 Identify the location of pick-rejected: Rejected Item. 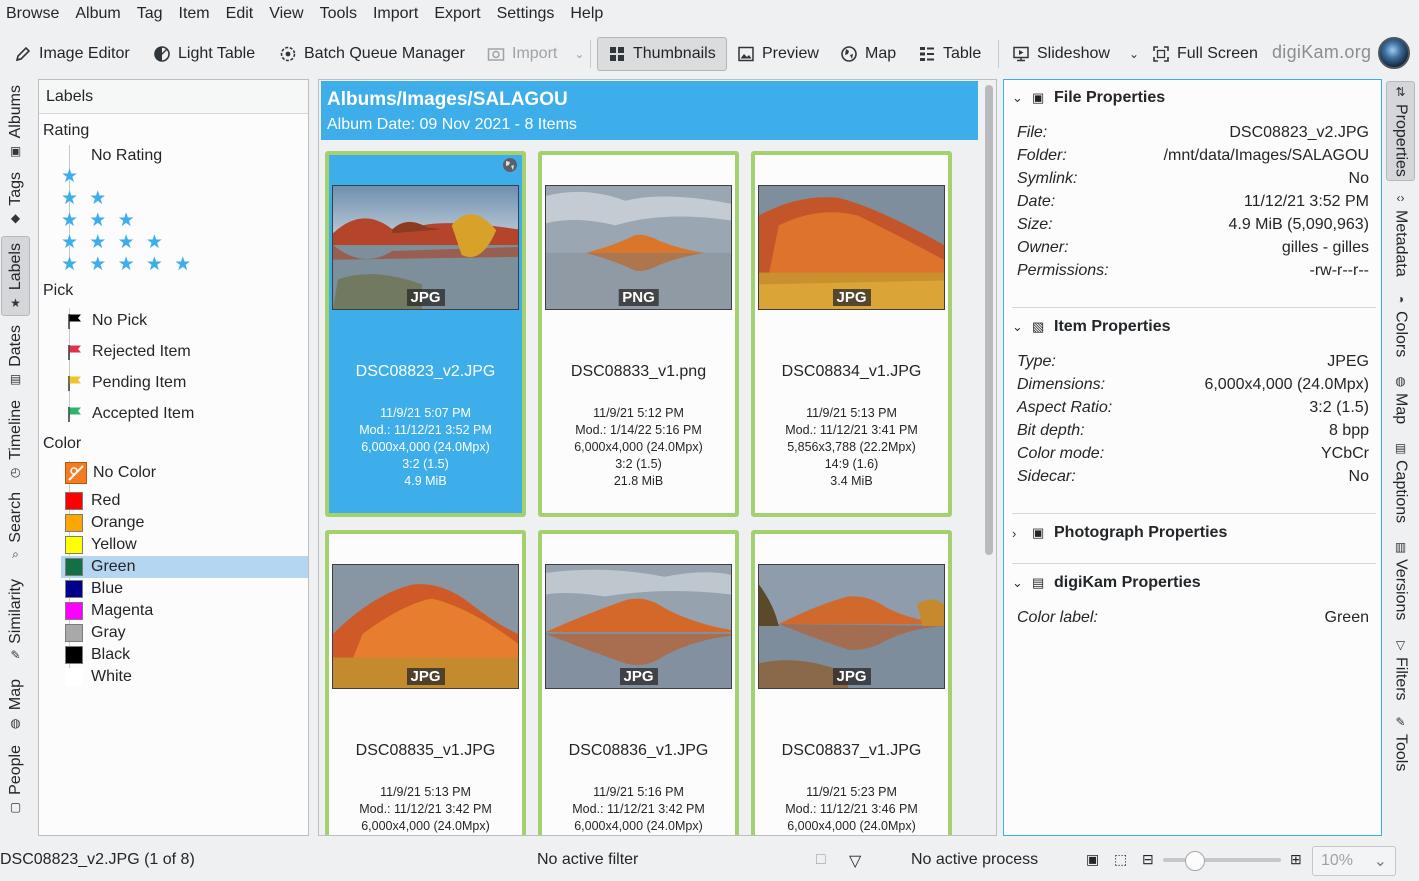
(184, 352).